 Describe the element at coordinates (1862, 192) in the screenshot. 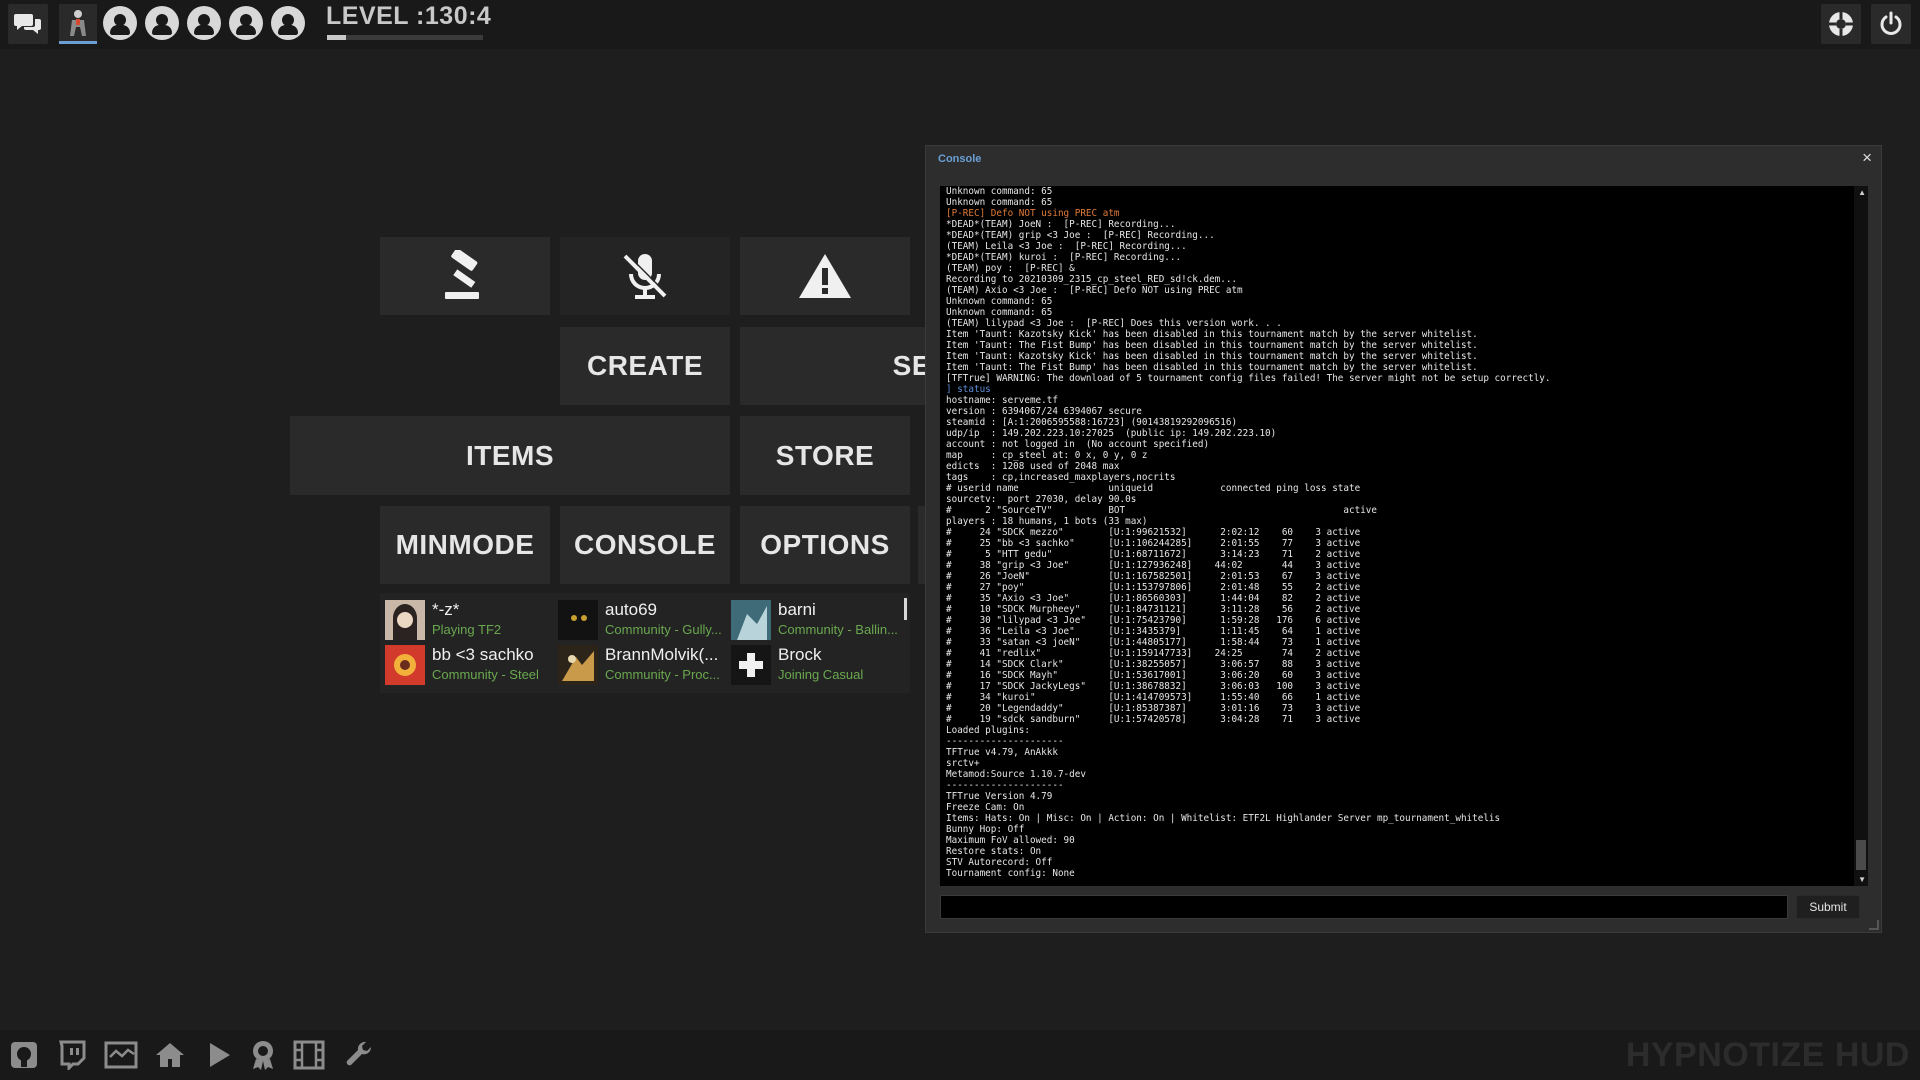

I see `scroll-up-icon: ▲` at that location.